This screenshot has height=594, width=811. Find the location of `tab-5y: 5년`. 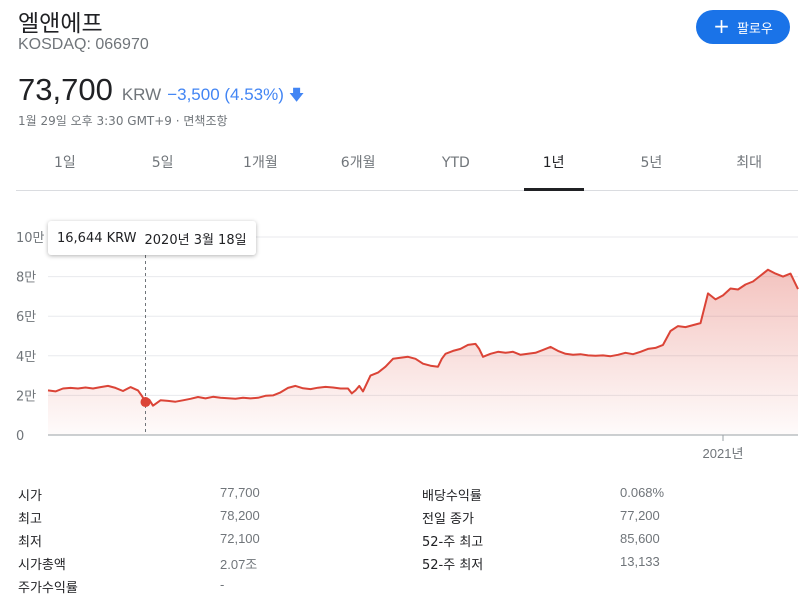

tab-5y: 5년 is located at coordinates (652, 165).